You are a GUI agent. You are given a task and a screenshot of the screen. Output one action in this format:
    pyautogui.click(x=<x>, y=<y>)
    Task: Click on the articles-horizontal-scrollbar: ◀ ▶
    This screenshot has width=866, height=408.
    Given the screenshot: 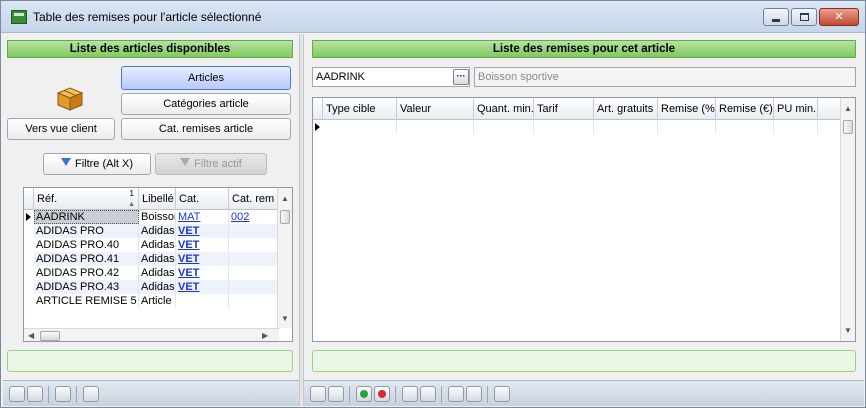 What is the action you would take?
    pyautogui.click(x=151, y=334)
    